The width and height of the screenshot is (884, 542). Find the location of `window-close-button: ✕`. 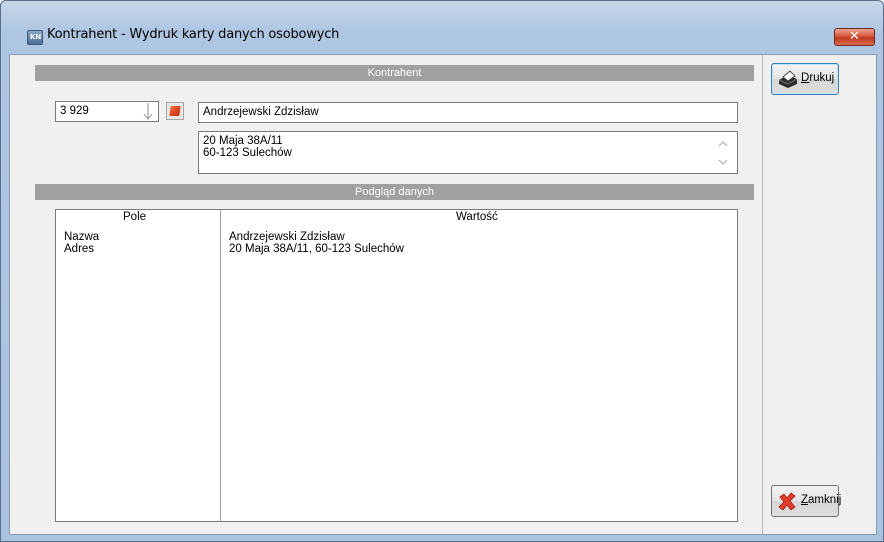

window-close-button: ✕ is located at coordinates (854, 37).